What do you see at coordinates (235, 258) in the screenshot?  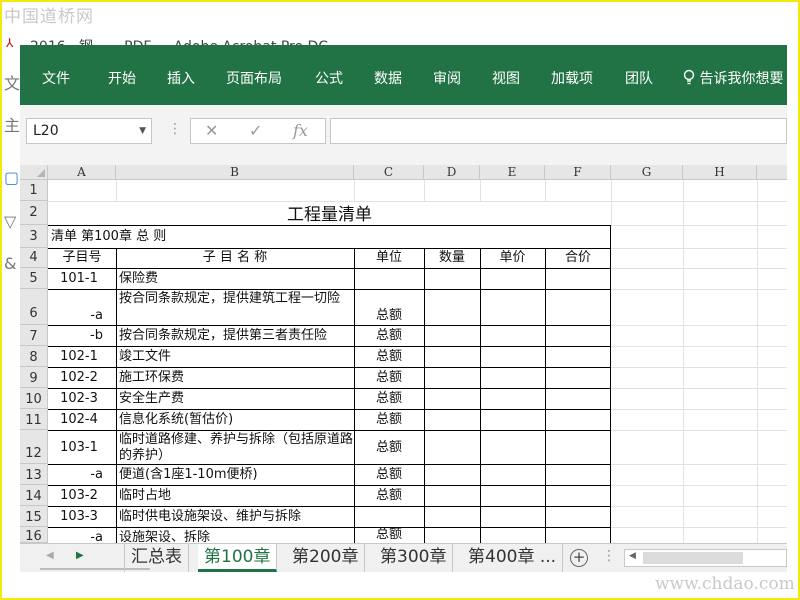 I see `header-cell-name: 子 目 名 称` at bounding box center [235, 258].